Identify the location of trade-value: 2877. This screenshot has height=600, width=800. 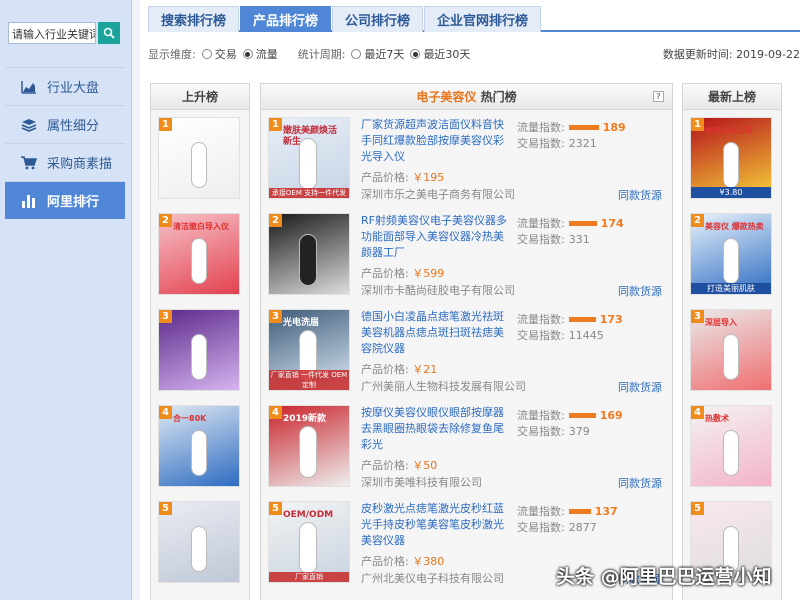
(582, 527).